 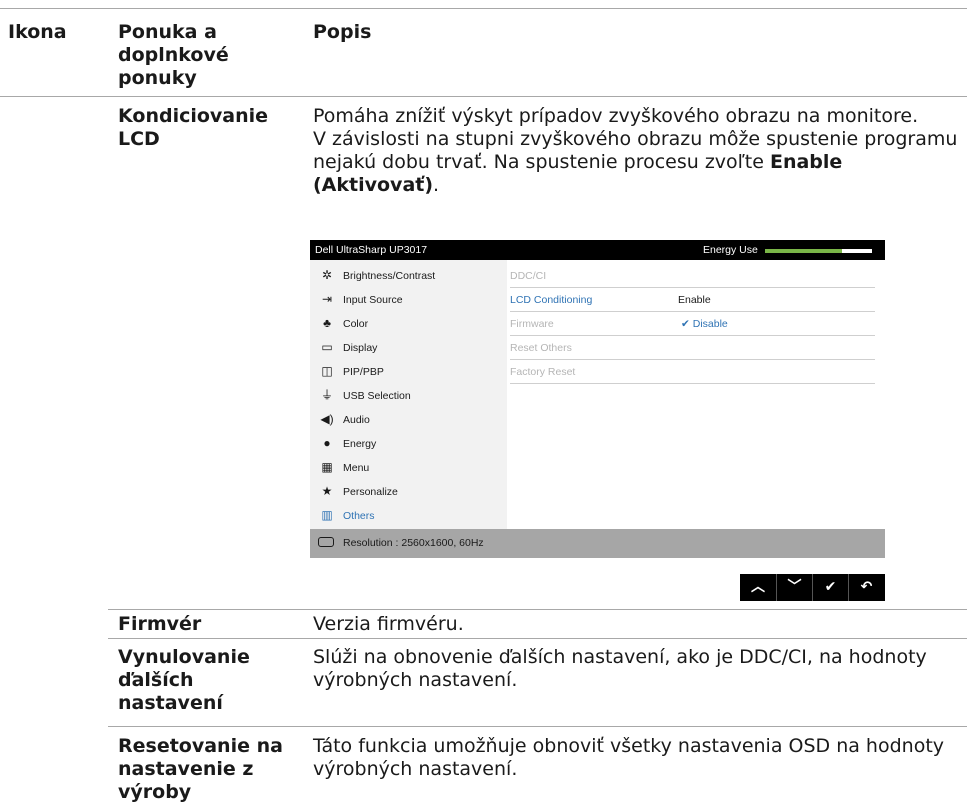 What do you see at coordinates (597, 250) in the screenshot?
I see `osd-title-bar: Dell UltraSharp UP3017 Energy Use` at bounding box center [597, 250].